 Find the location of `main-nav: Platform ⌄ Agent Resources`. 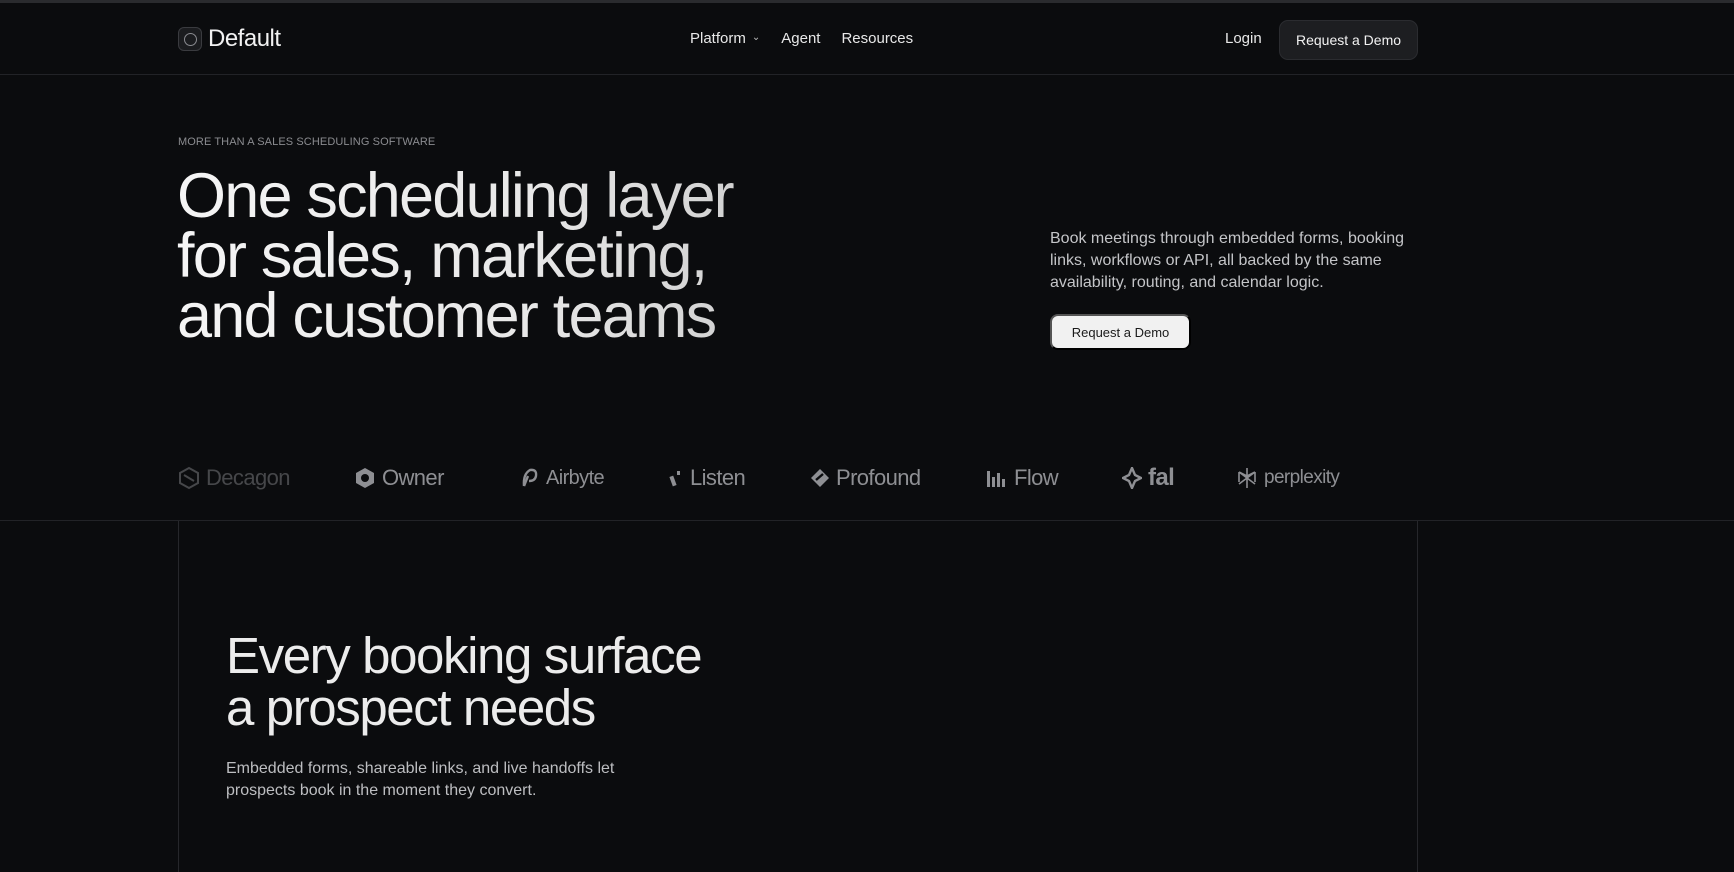

main-nav: Platform ⌄ Agent Resources is located at coordinates (801, 38).